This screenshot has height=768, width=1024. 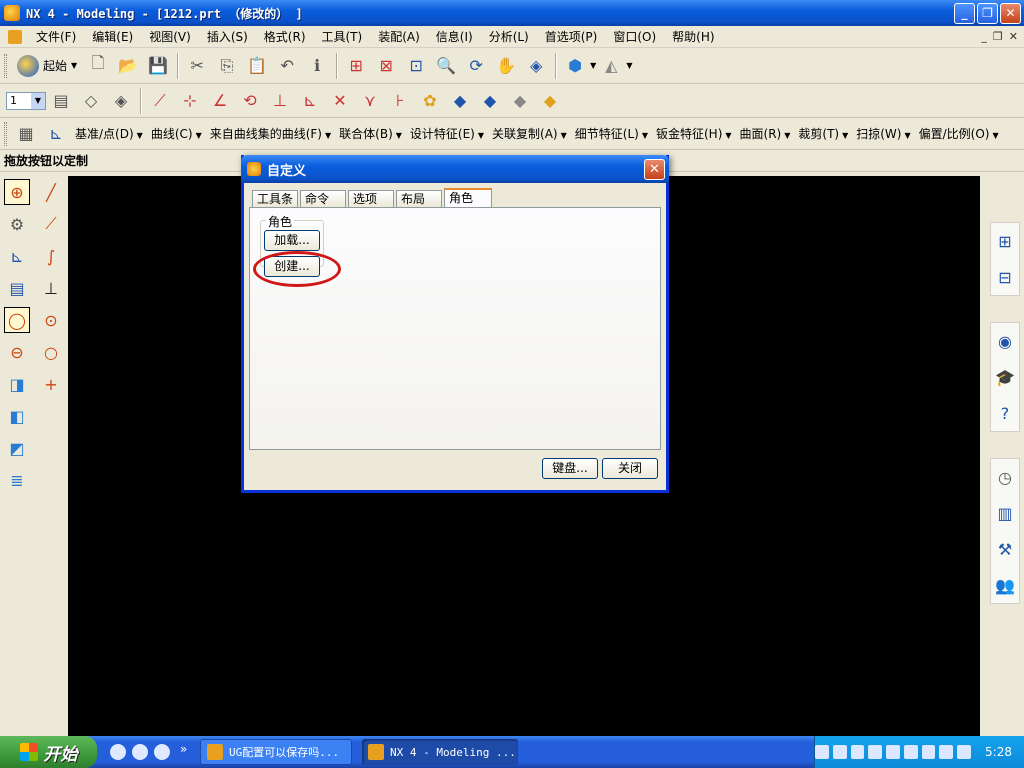 I want to click on training-icon: 🎓, so click(x=1005, y=377).